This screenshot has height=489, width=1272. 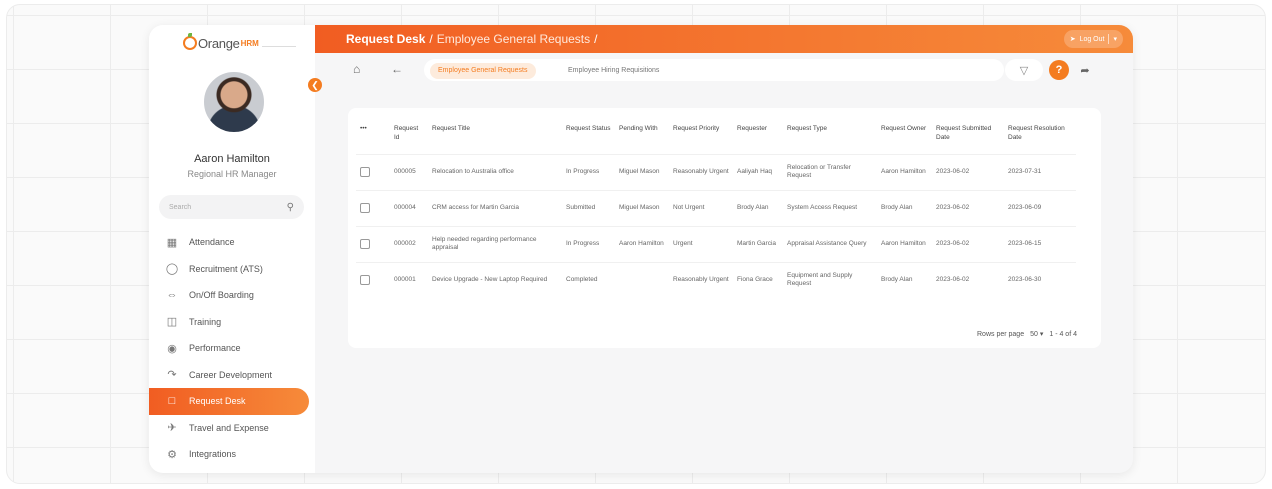 I want to click on column-more-options: •••, so click(x=373, y=137).